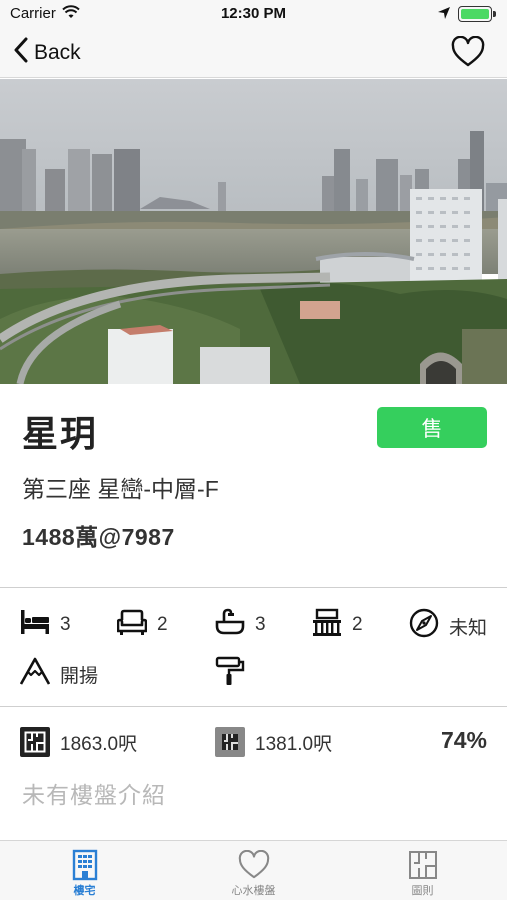 The height and width of the screenshot is (900, 507). What do you see at coordinates (98, 537) in the screenshot?
I see `property-price: 1488萬@7987` at bounding box center [98, 537].